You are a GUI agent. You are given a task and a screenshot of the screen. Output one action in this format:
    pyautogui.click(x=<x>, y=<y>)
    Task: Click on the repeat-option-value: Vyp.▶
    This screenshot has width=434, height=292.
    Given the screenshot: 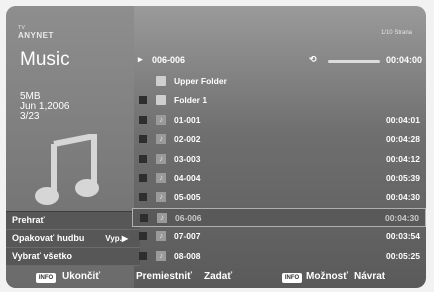 What is the action you would take?
    pyautogui.click(x=116, y=238)
    